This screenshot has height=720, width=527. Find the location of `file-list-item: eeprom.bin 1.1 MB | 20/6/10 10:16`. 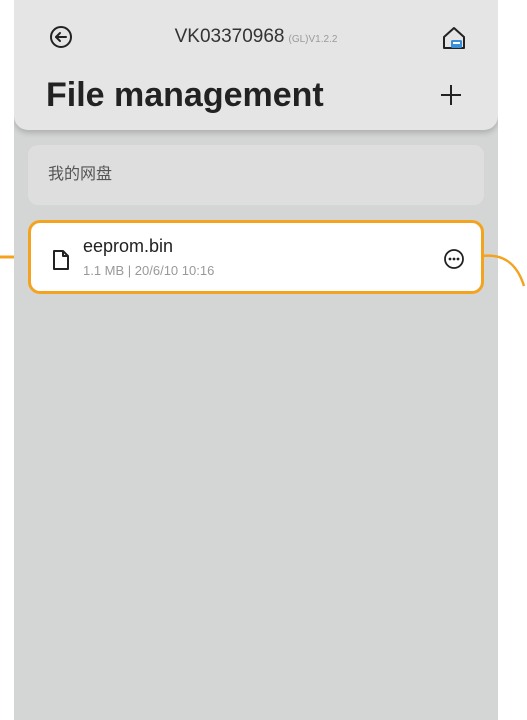

file-list-item: eeprom.bin 1.1 MB | 20/6/10 10:16 is located at coordinates (256, 257).